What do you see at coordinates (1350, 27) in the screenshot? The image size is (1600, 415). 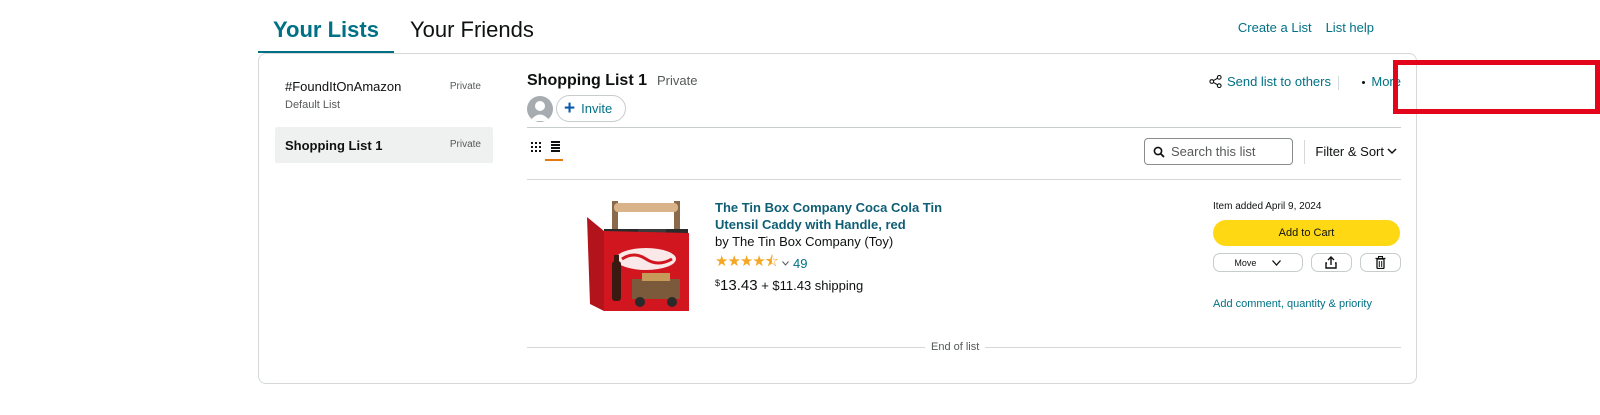 I see `list-help-link: List help` at bounding box center [1350, 27].